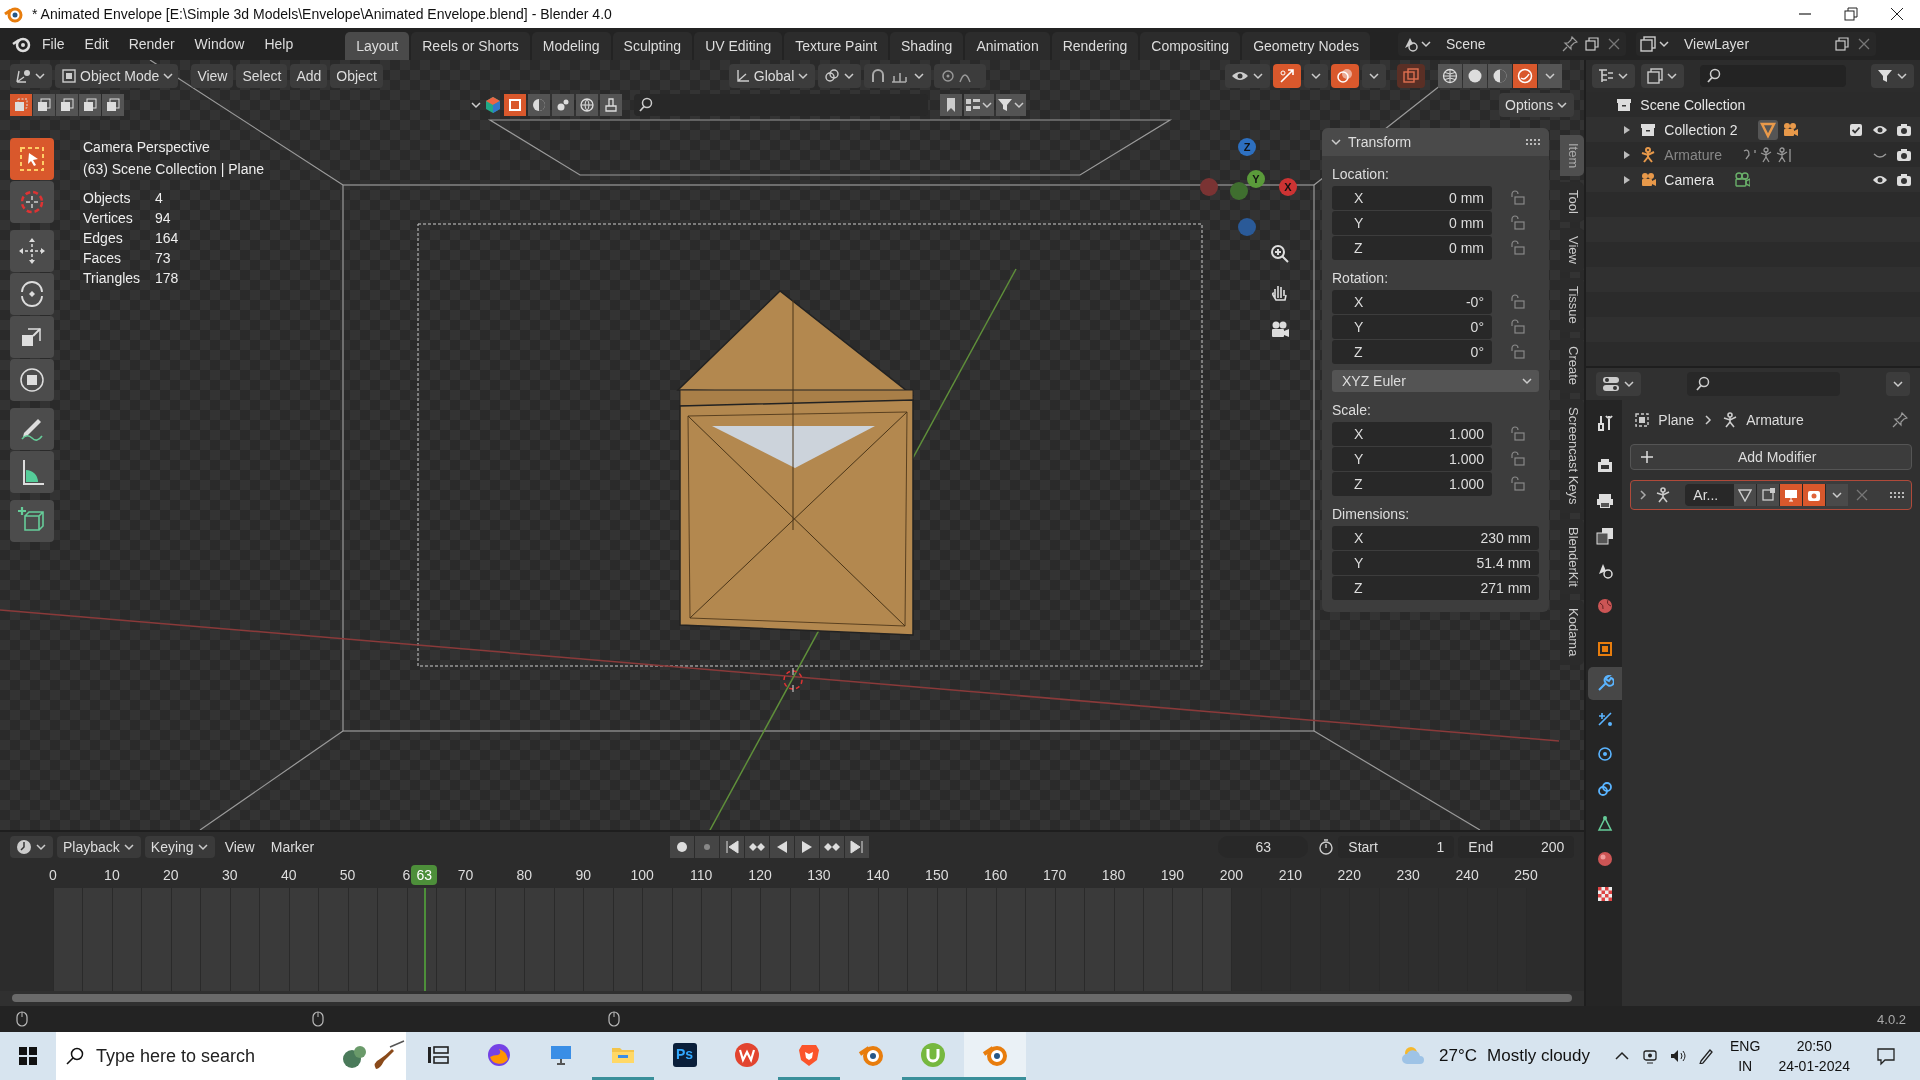 The height and width of the screenshot is (1080, 1920). What do you see at coordinates (1396, 847) in the screenshot?
I see `start-frame-field: Start 1` at bounding box center [1396, 847].